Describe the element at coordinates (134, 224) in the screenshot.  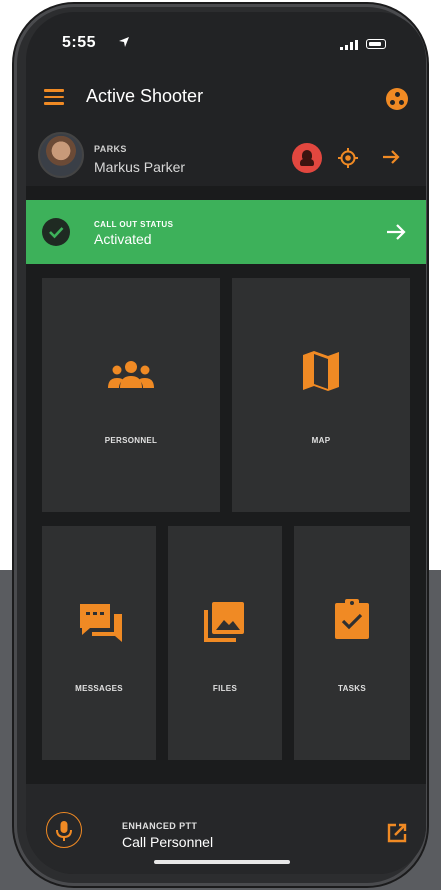
I see `callout-label: CALL OUT STATUS` at that location.